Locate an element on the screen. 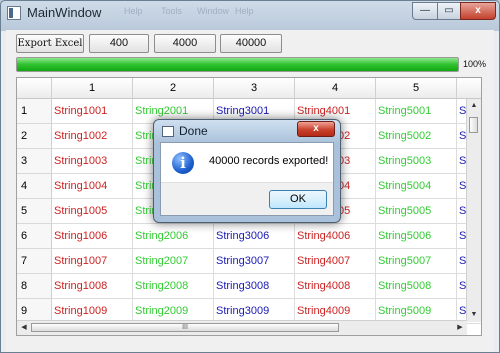  table-cell: String5007 is located at coordinates (416, 261).